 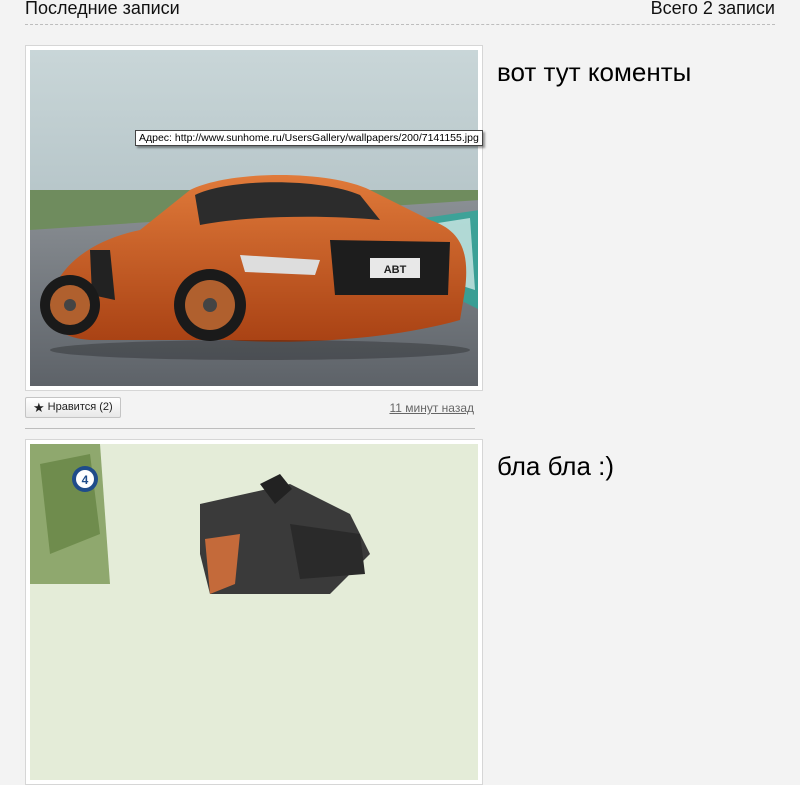 What do you see at coordinates (80, 407) in the screenshot?
I see `like-label: Нравится (2)` at bounding box center [80, 407].